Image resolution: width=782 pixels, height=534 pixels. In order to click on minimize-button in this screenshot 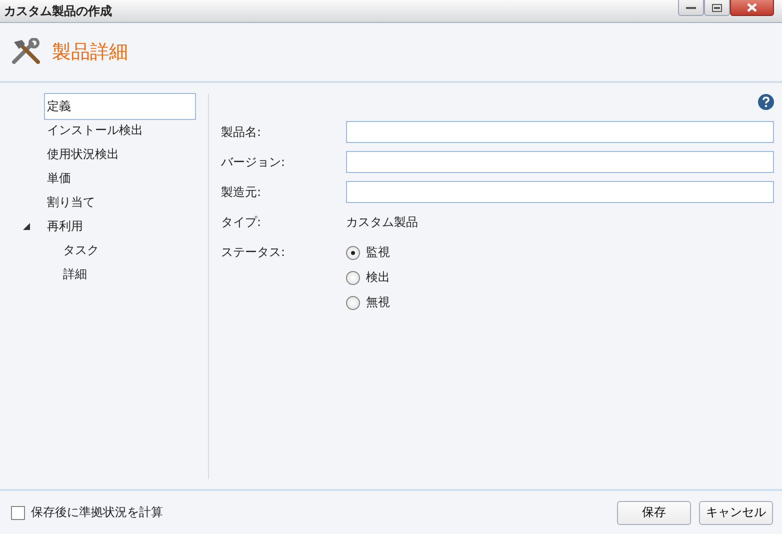, I will do `click(691, 8)`.